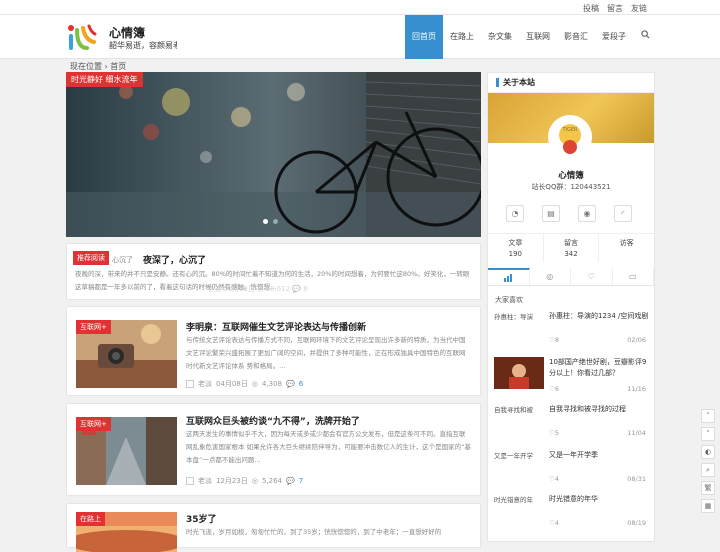  What do you see at coordinates (301, 481) in the screenshot?
I see `post-comments: 7` at bounding box center [301, 481].